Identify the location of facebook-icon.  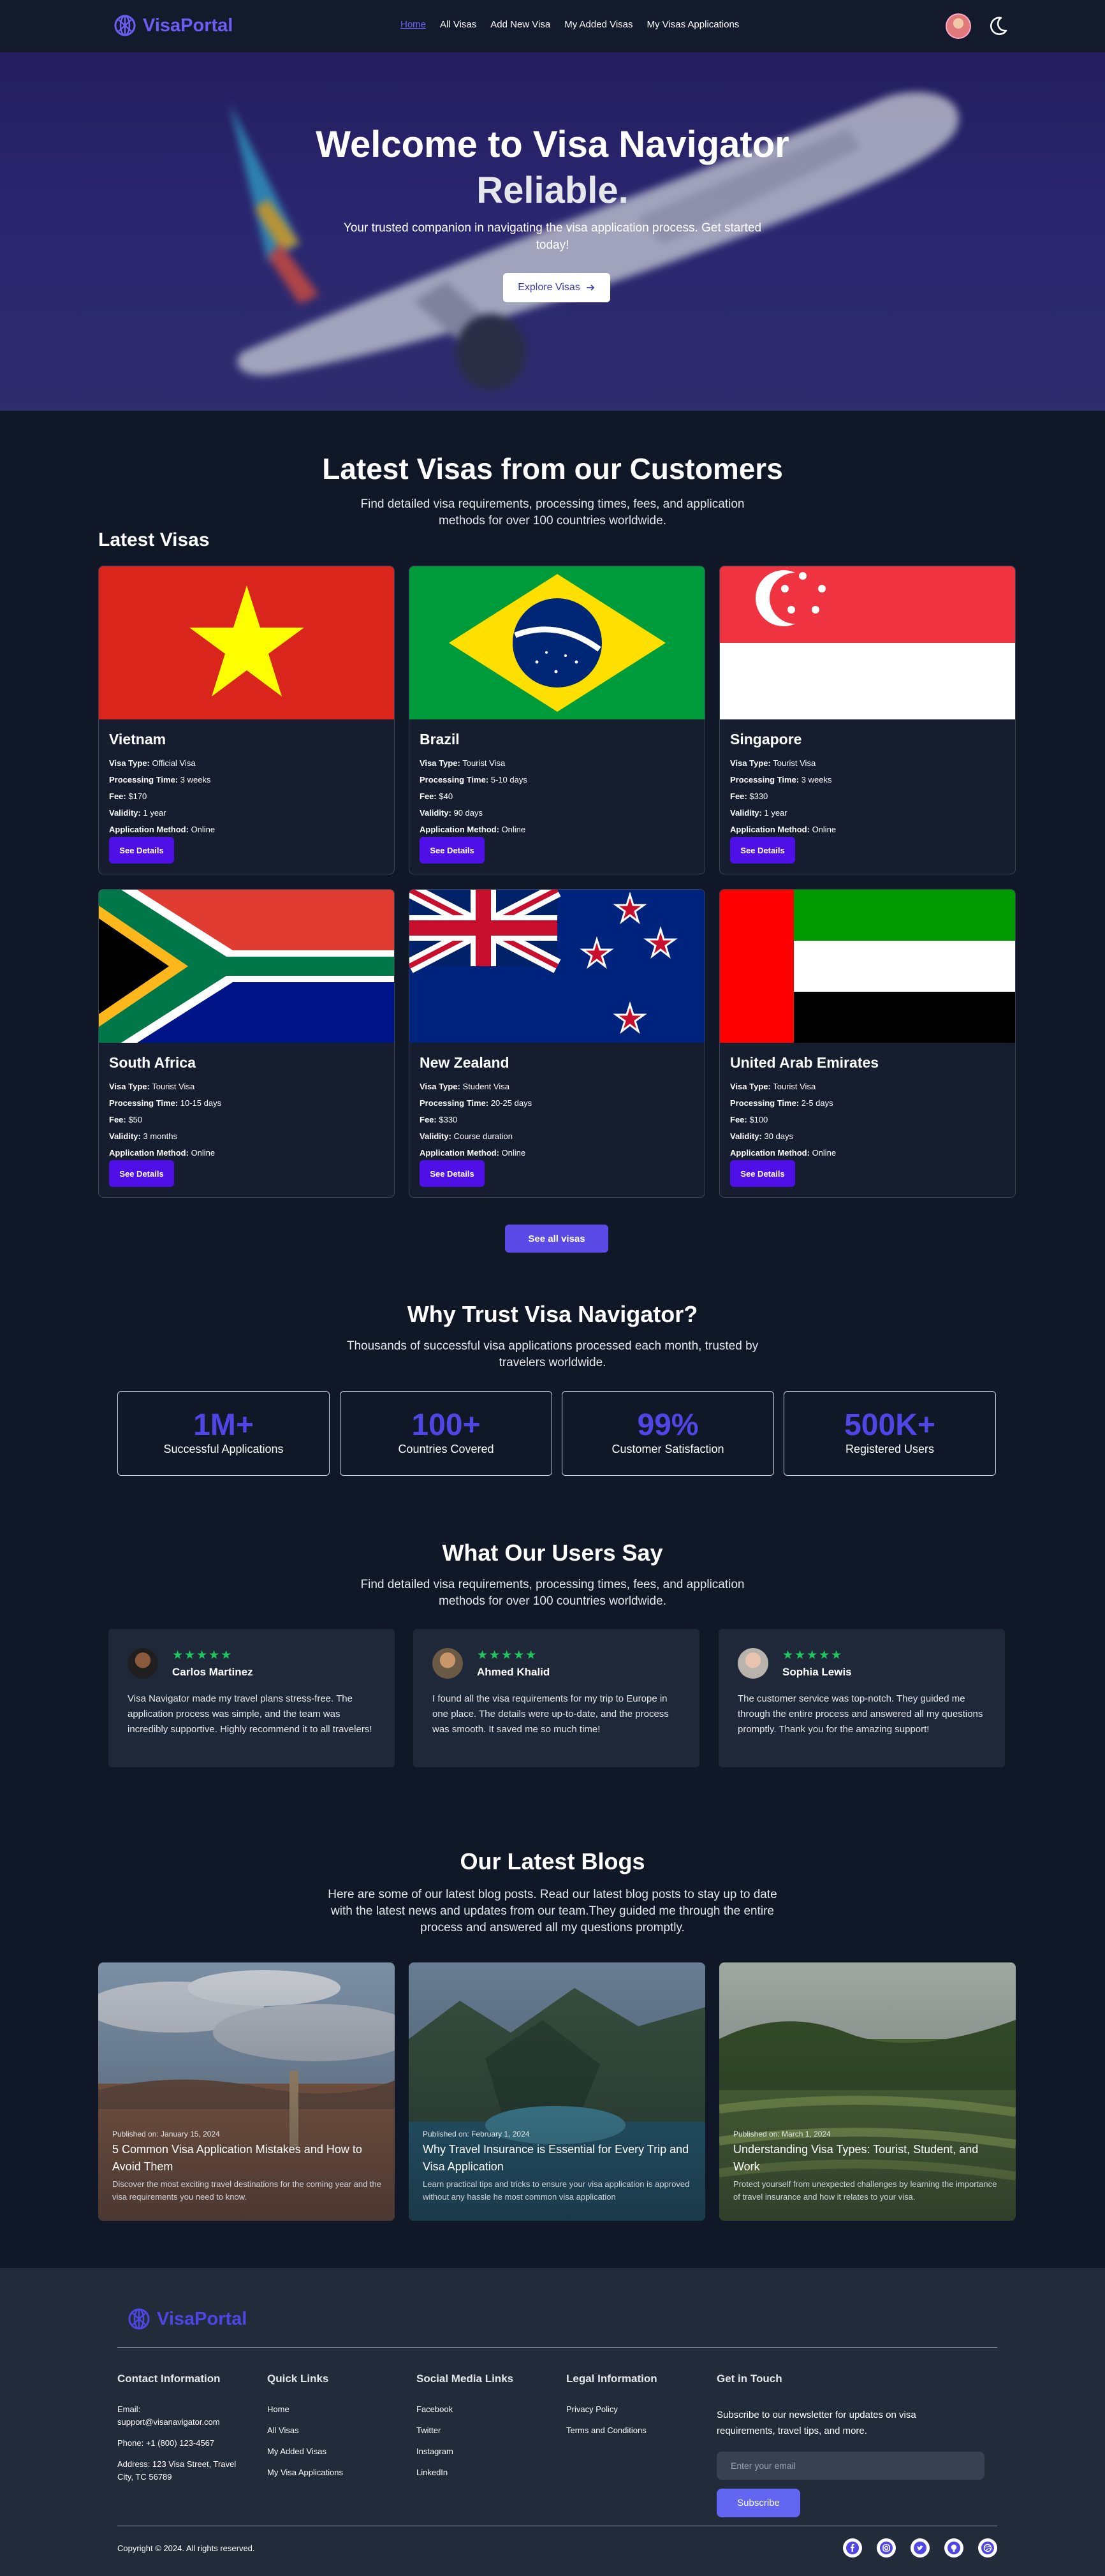
(852, 2548).